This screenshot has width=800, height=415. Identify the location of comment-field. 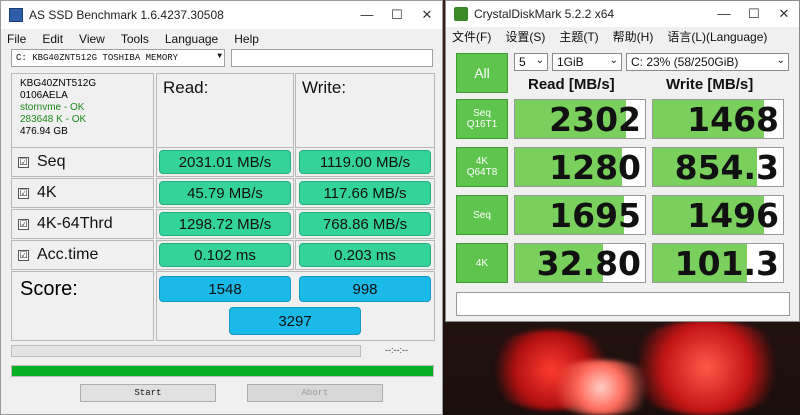
(623, 304).